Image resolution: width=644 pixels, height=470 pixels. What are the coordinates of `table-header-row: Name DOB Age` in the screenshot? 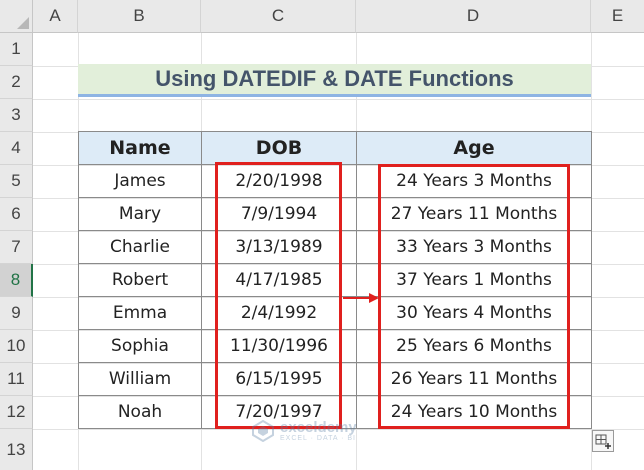 It's located at (335, 148).